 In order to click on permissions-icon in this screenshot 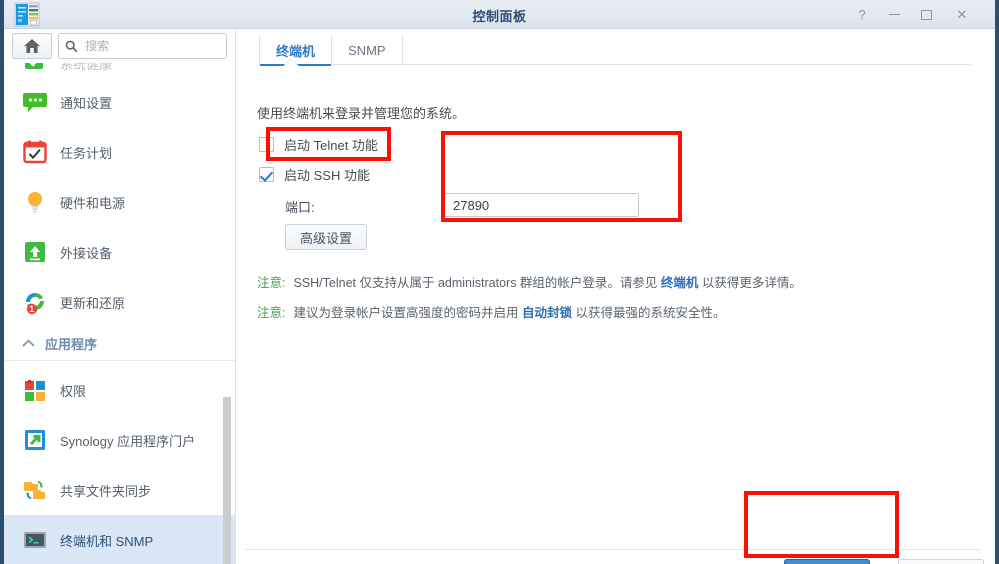, I will do `click(35, 390)`.